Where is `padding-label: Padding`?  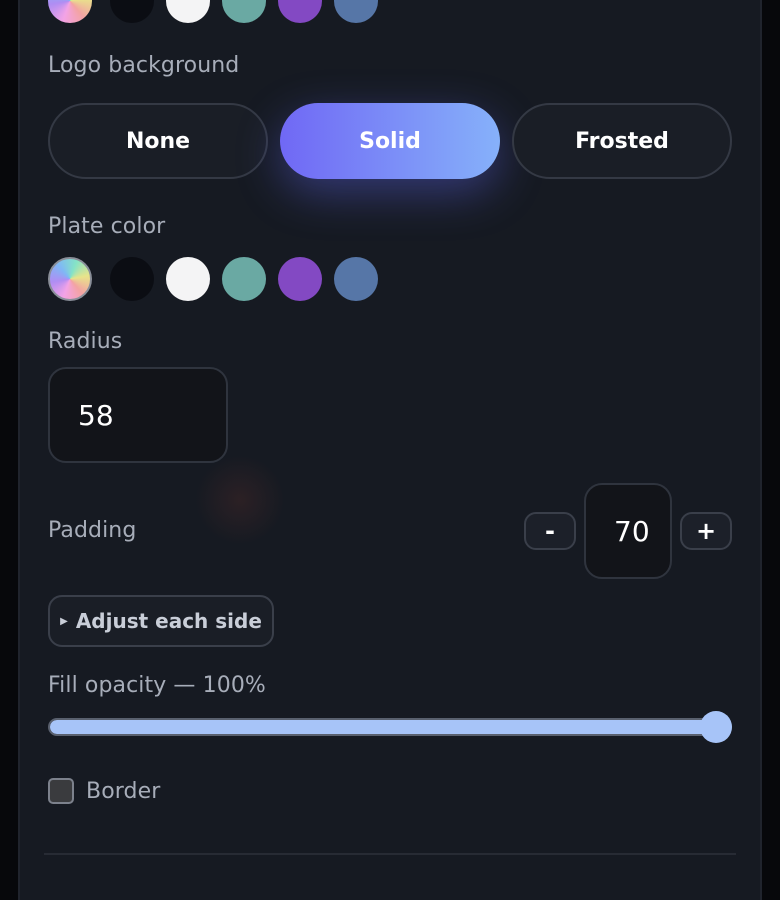
padding-label: Padding is located at coordinates (92, 530).